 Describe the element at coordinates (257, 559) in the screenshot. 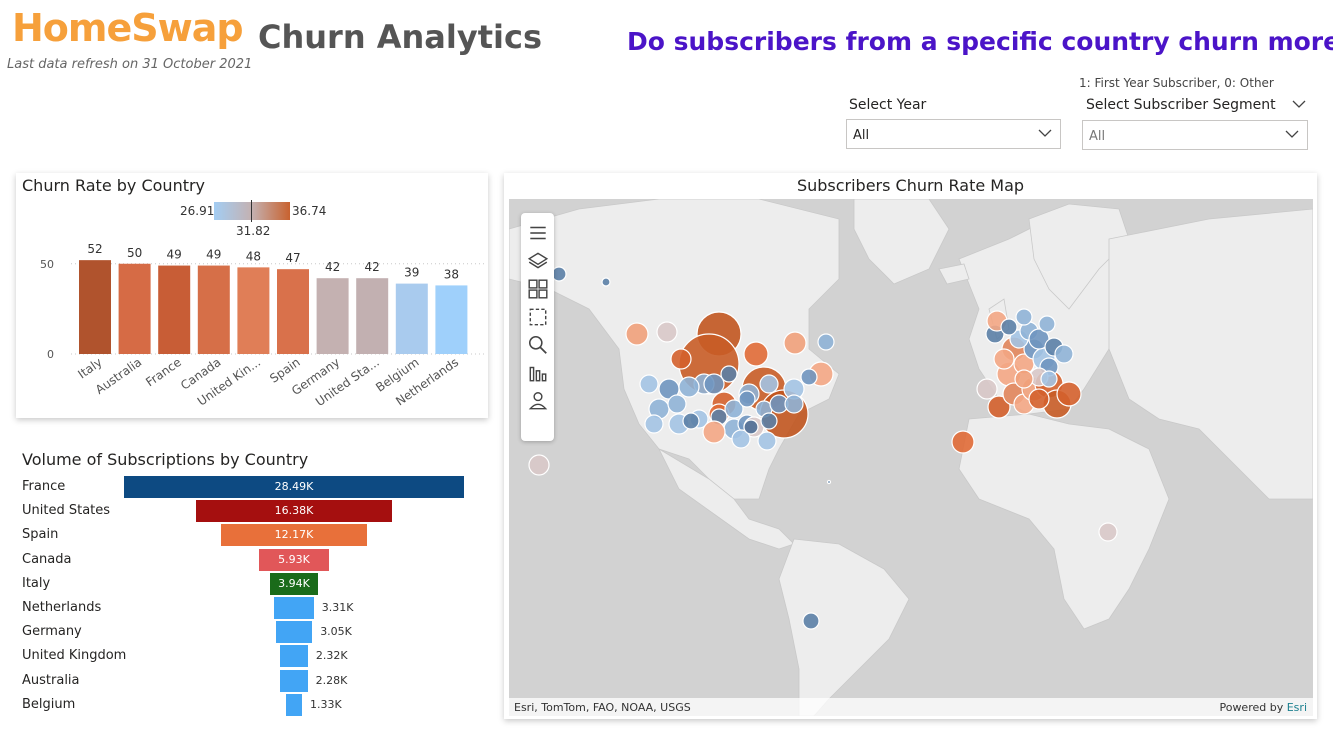

I see `funnel-row: Canada 5.93K` at that location.